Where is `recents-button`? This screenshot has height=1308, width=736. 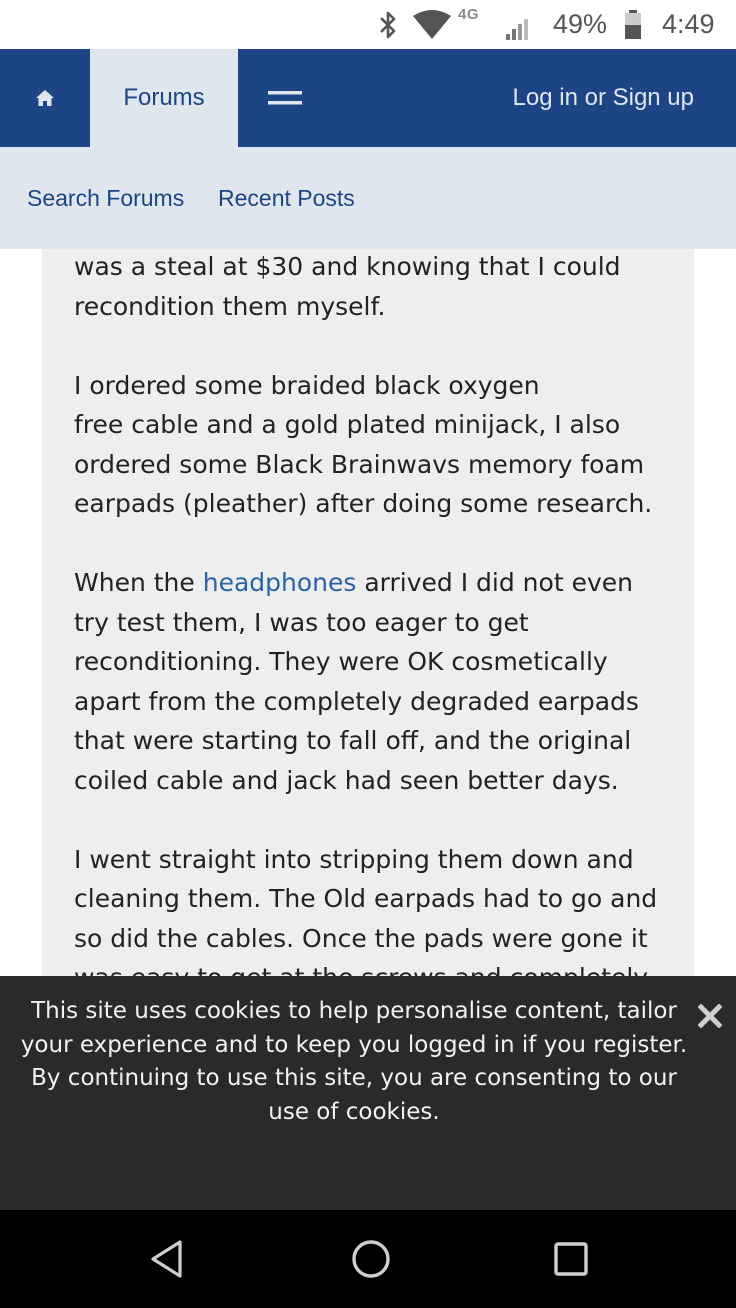
recents-button is located at coordinates (571, 1259).